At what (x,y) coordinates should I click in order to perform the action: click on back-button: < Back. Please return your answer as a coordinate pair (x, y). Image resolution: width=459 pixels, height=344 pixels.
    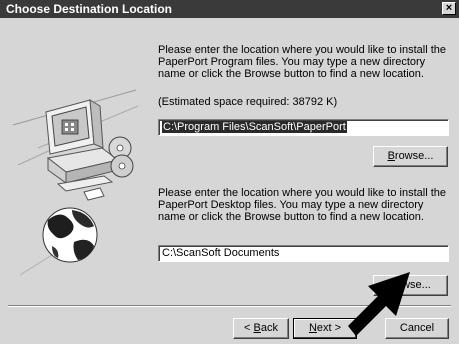
    Looking at the image, I should click on (261, 328).